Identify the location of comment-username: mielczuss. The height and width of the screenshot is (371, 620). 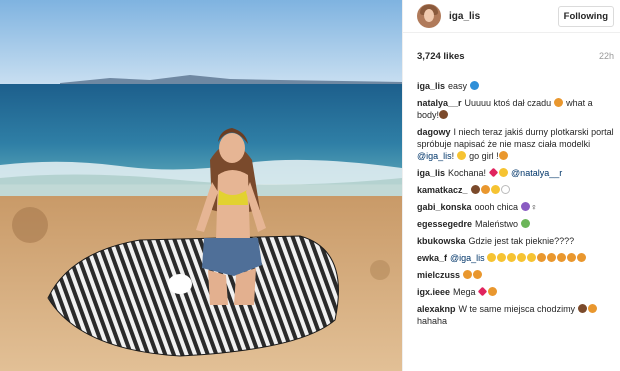
(438, 275).